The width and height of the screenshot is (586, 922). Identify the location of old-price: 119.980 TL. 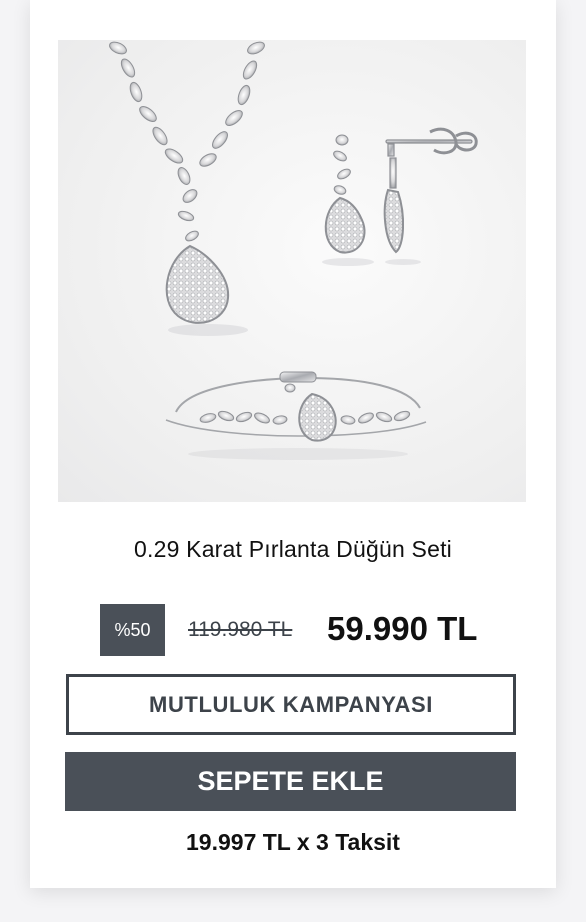
(240, 629).